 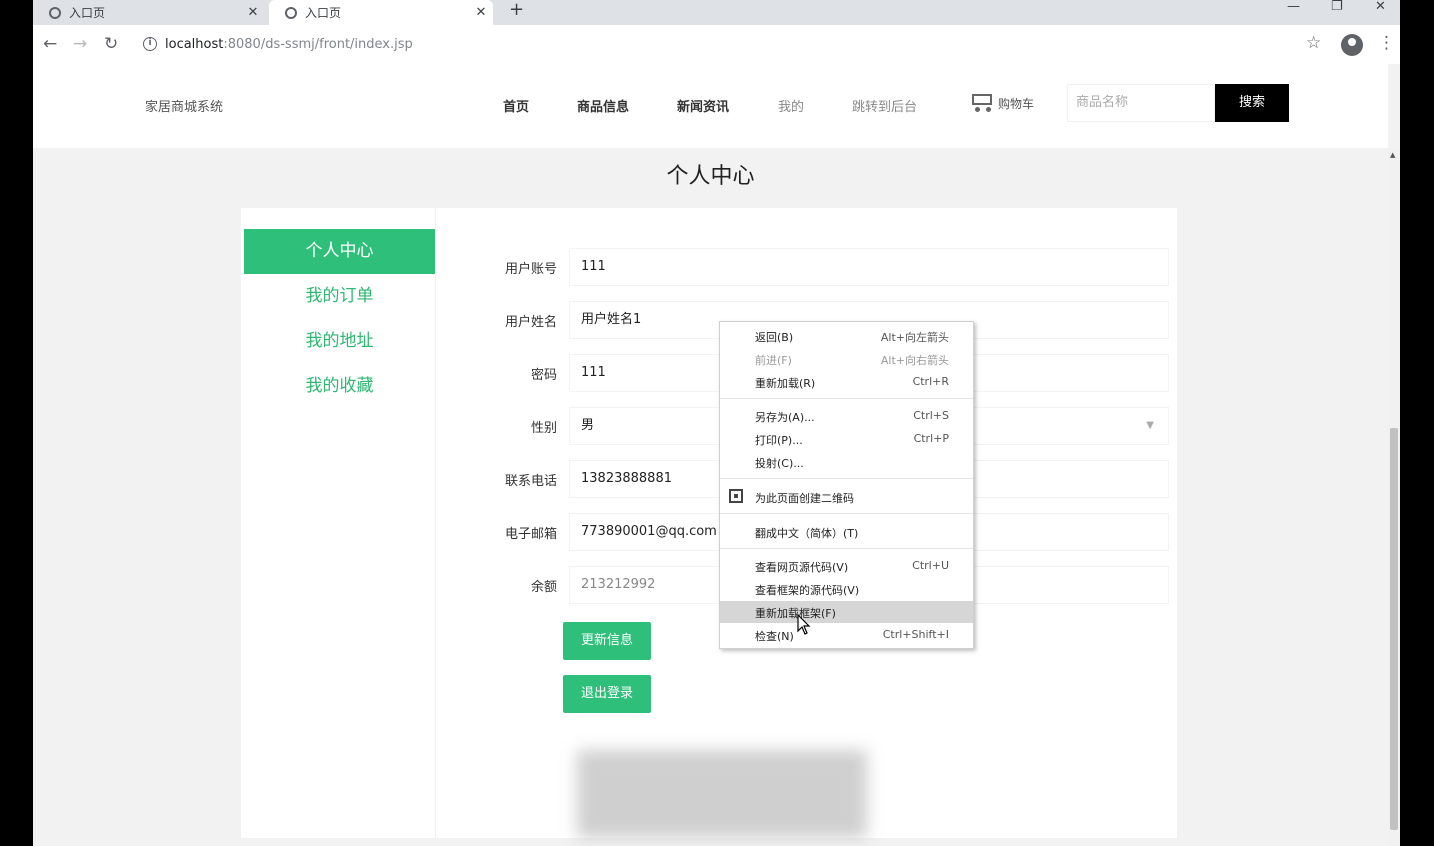 What do you see at coordinates (846, 382) in the screenshot?
I see `ctx-reload: 重新加载(R) Ctrl+R` at bounding box center [846, 382].